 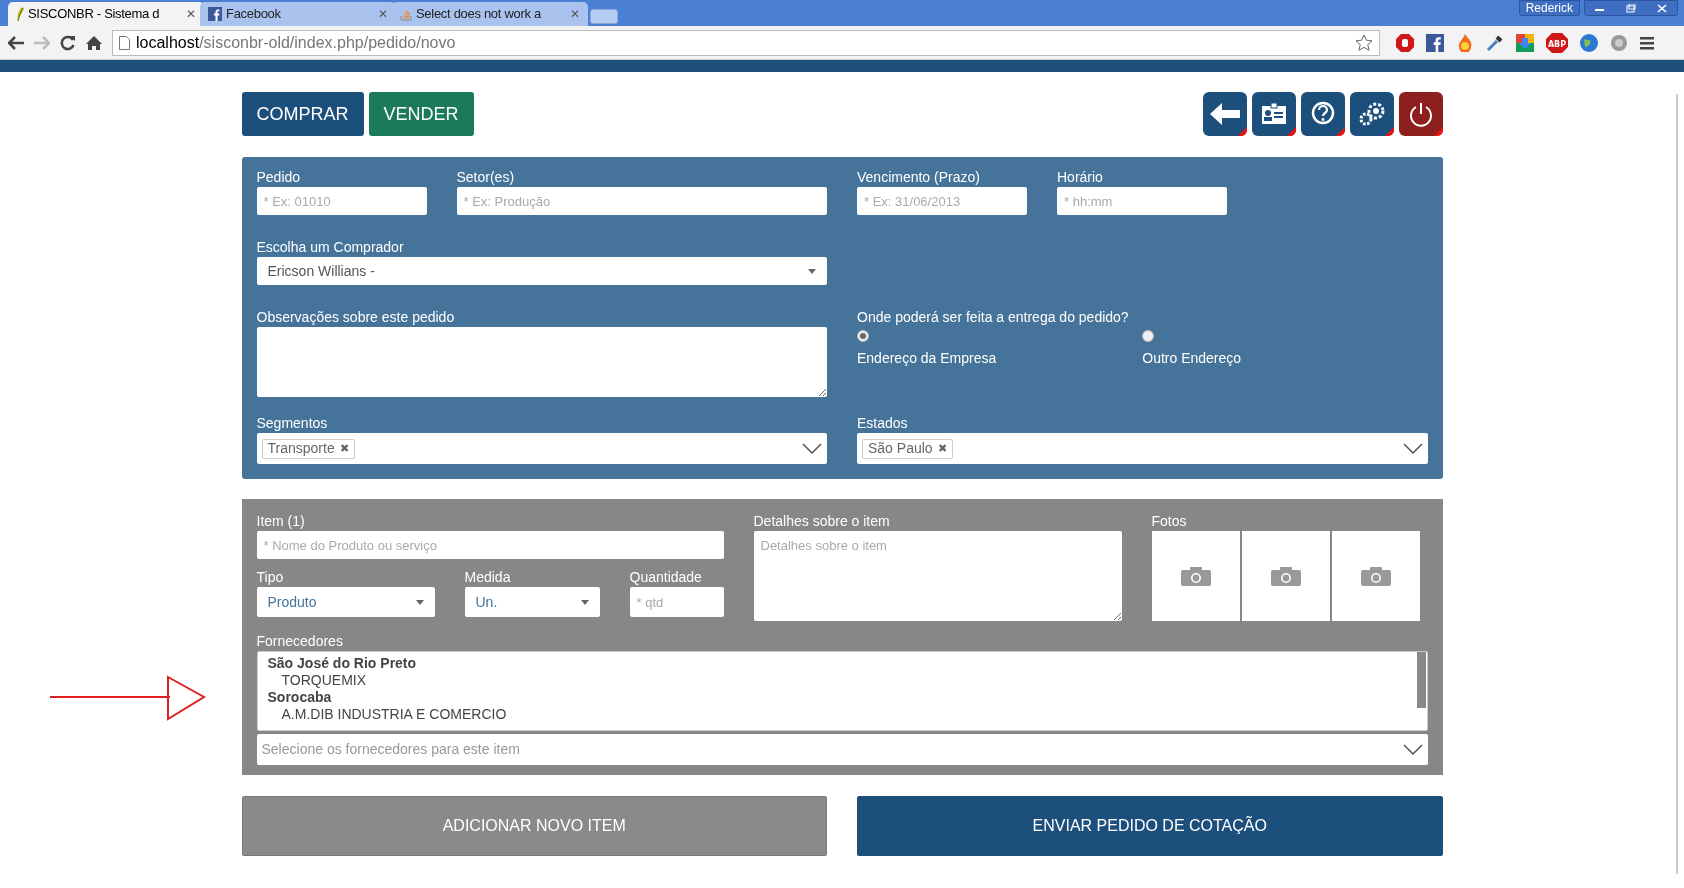 I want to click on item-name-field: * Nome do Produto ou serviço, so click(x=490, y=545).